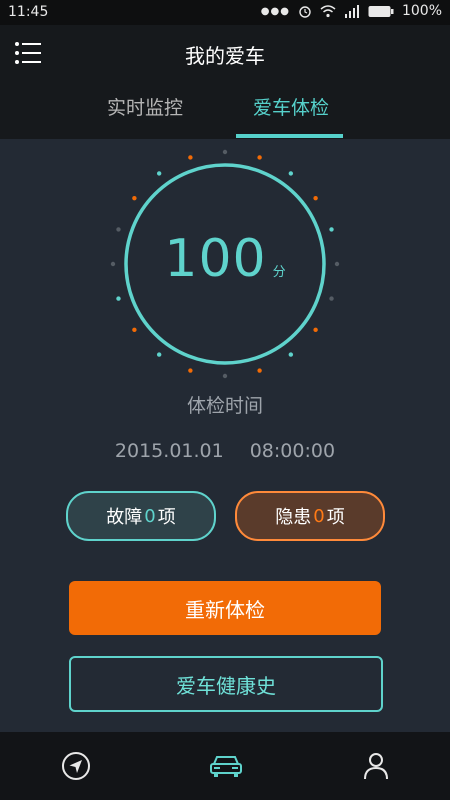 This screenshot has width=450, height=800. Describe the element at coordinates (292, 451) in the screenshot. I see `checkup-time: 08:00:00` at that location.